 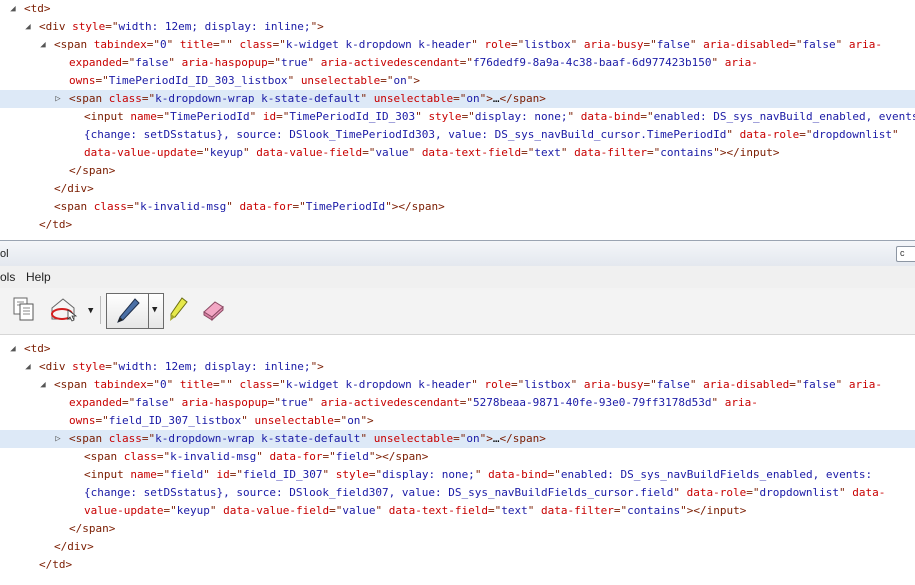 What do you see at coordinates (445, 116) in the screenshot?
I see `code-token: style` at bounding box center [445, 116].